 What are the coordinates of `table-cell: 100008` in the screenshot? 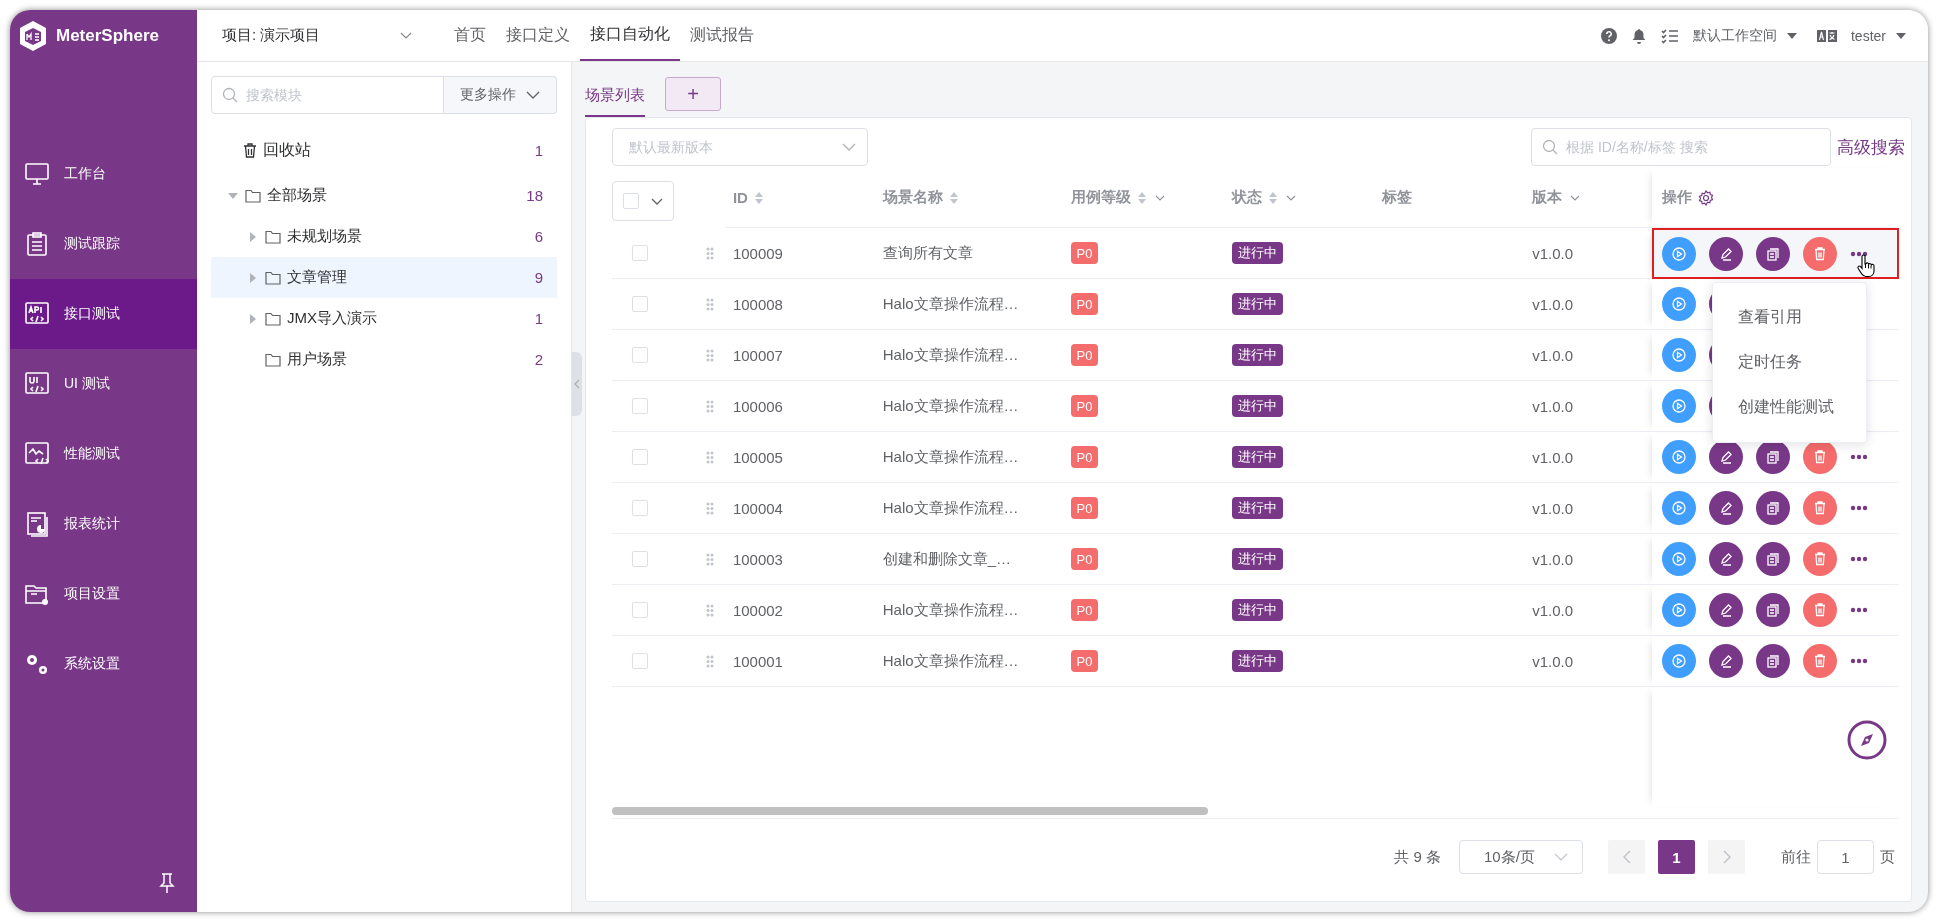 It's located at (757, 304).